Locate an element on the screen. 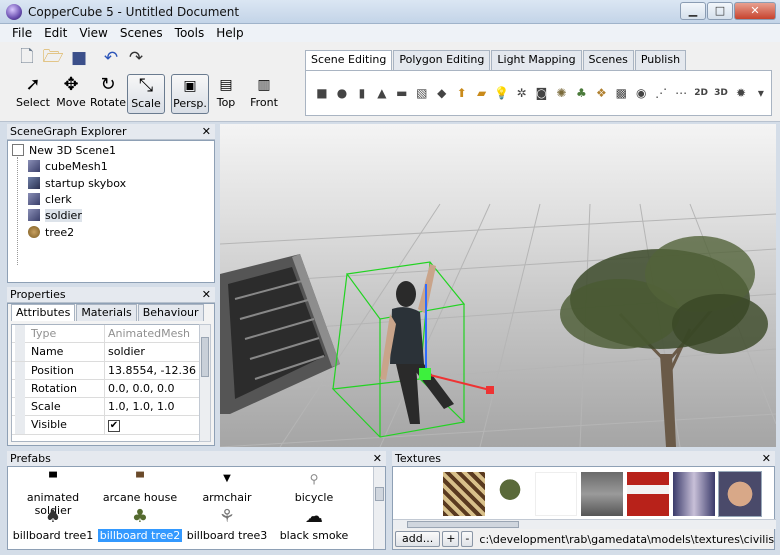 The width and height of the screenshot is (780, 555). name-field: soldier is located at coordinates (153, 351).